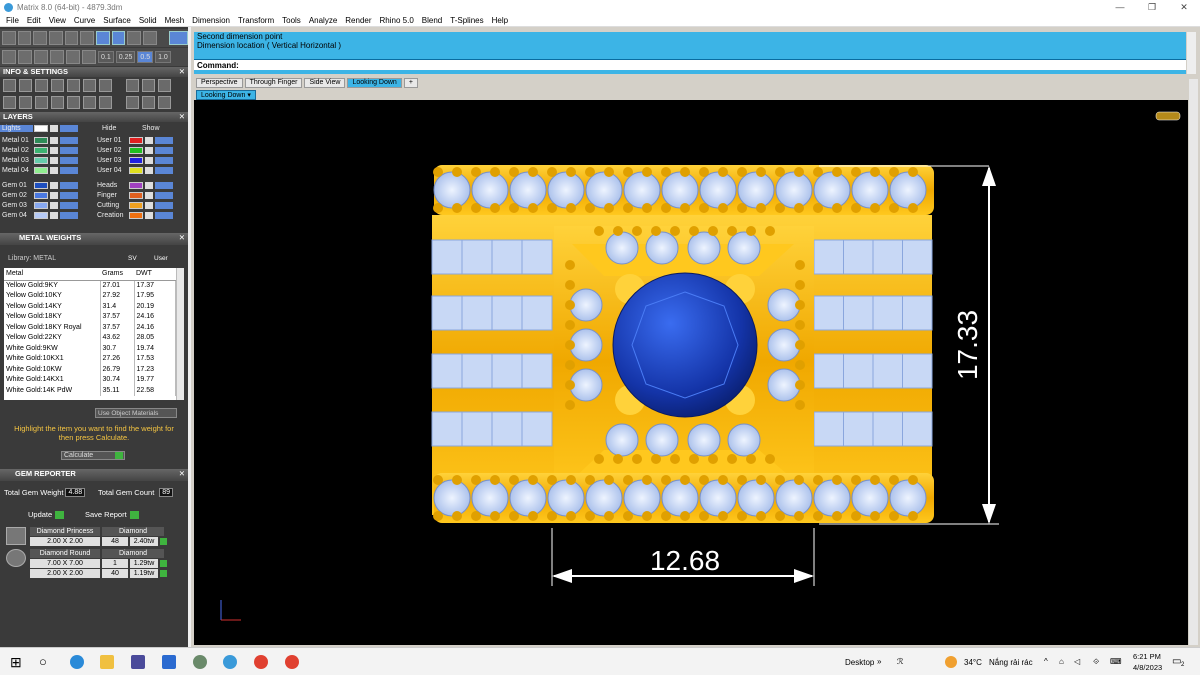 The height and width of the screenshot is (675, 1200). Describe the element at coordinates (90, 295) in the screenshot. I see `table-row: Yellow Gold:10KY 27.92 17.95` at that location.